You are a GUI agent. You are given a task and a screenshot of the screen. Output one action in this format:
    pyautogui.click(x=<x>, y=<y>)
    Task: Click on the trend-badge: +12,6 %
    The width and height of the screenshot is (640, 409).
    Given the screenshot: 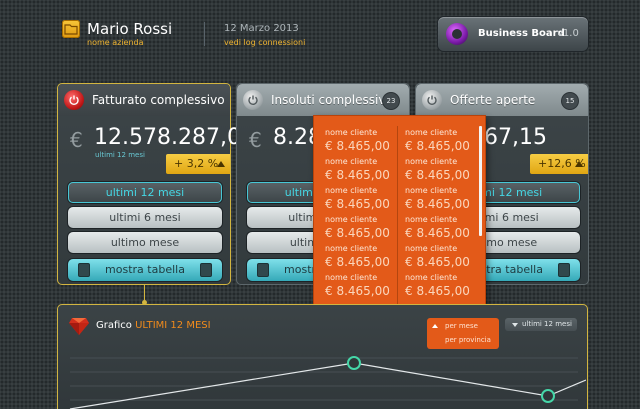 What is the action you would take?
    pyautogui.click(x=559, y=164)
    